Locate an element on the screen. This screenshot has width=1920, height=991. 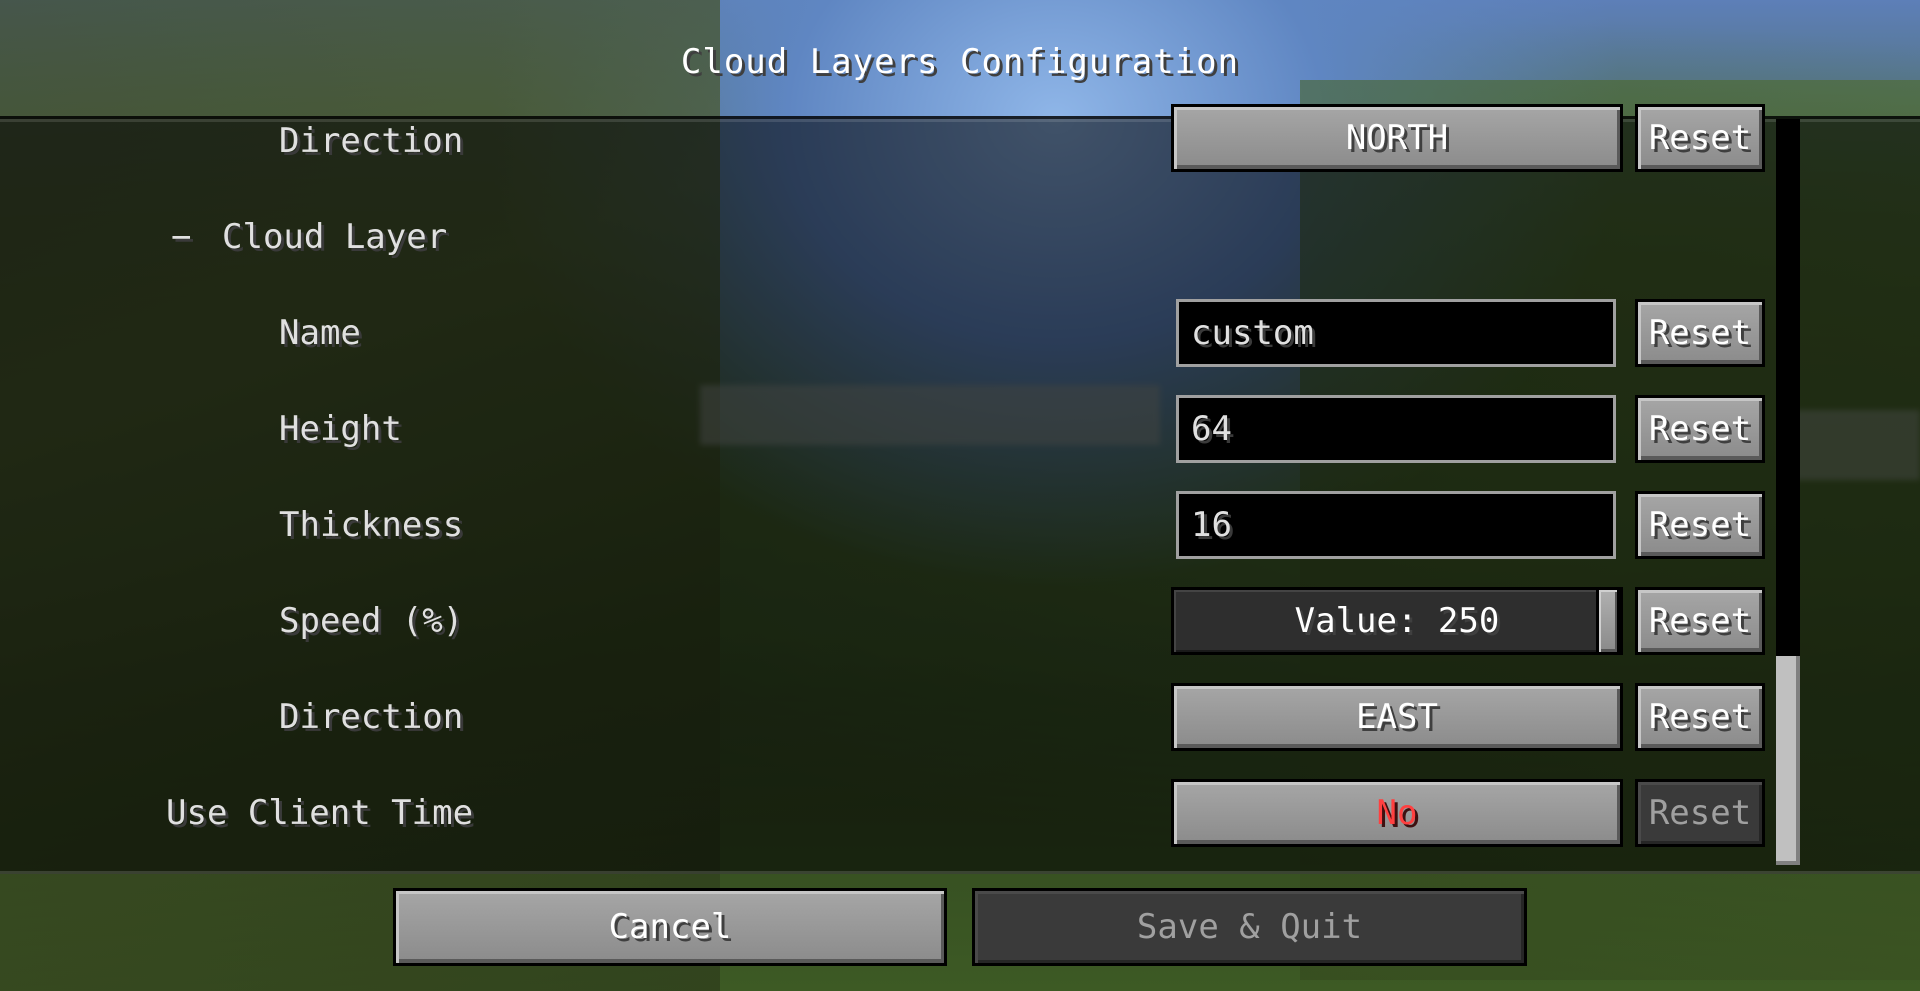
cancel-button: Cancel is located at coordinates (670, 927).